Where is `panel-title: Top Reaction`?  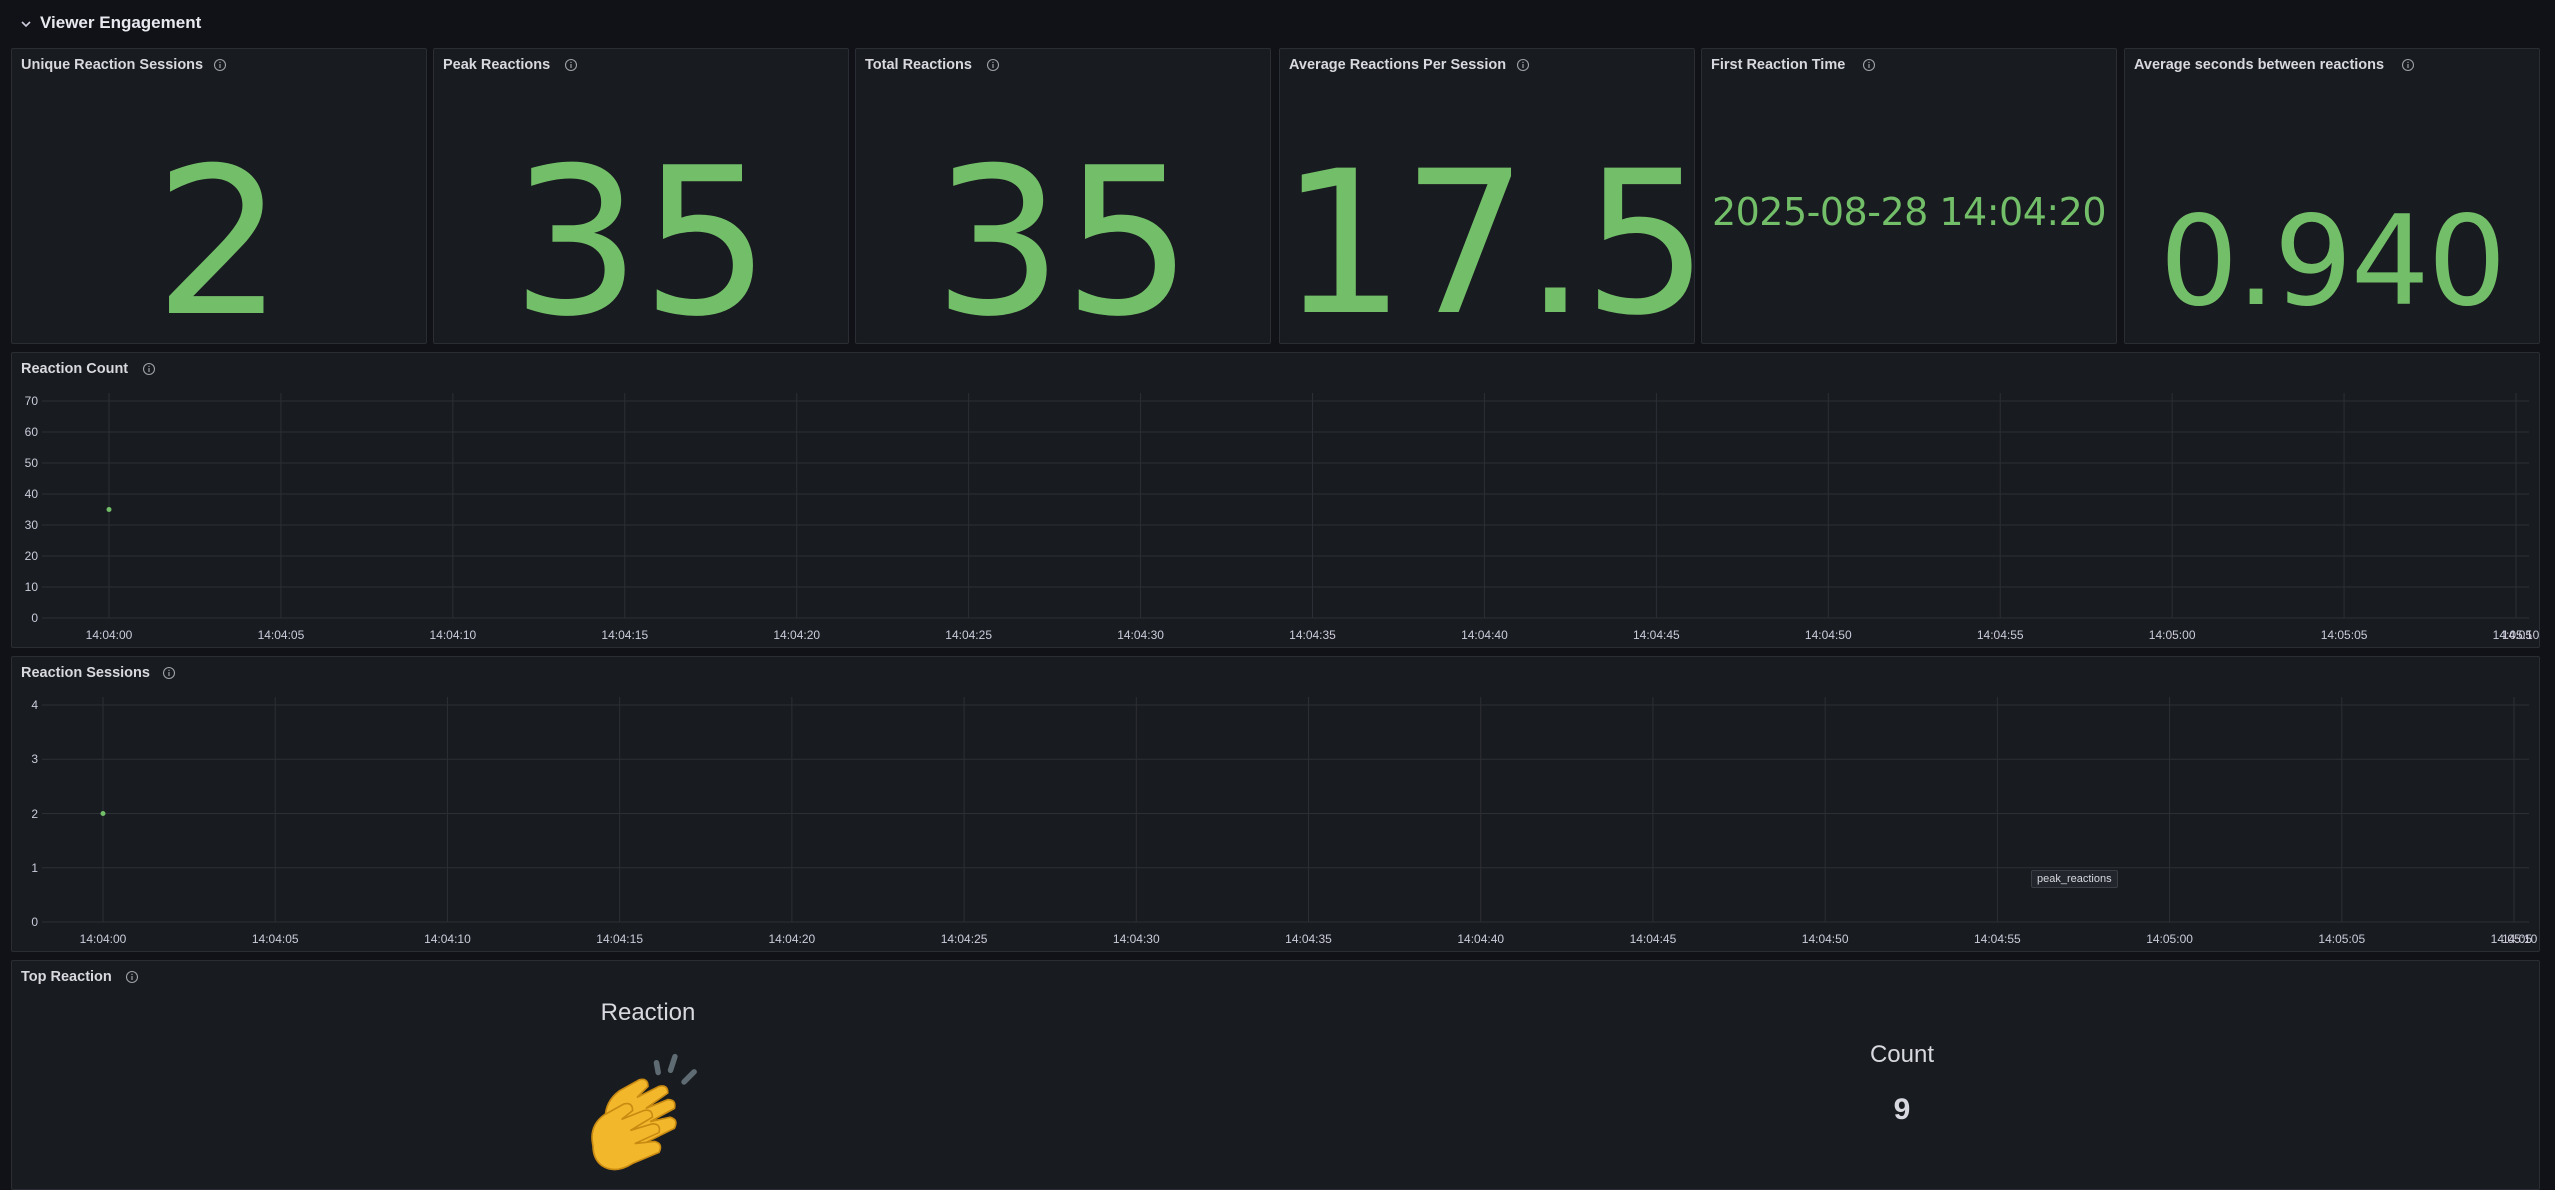
panel-title: Top Reaction is located at coordinates (66, 977).